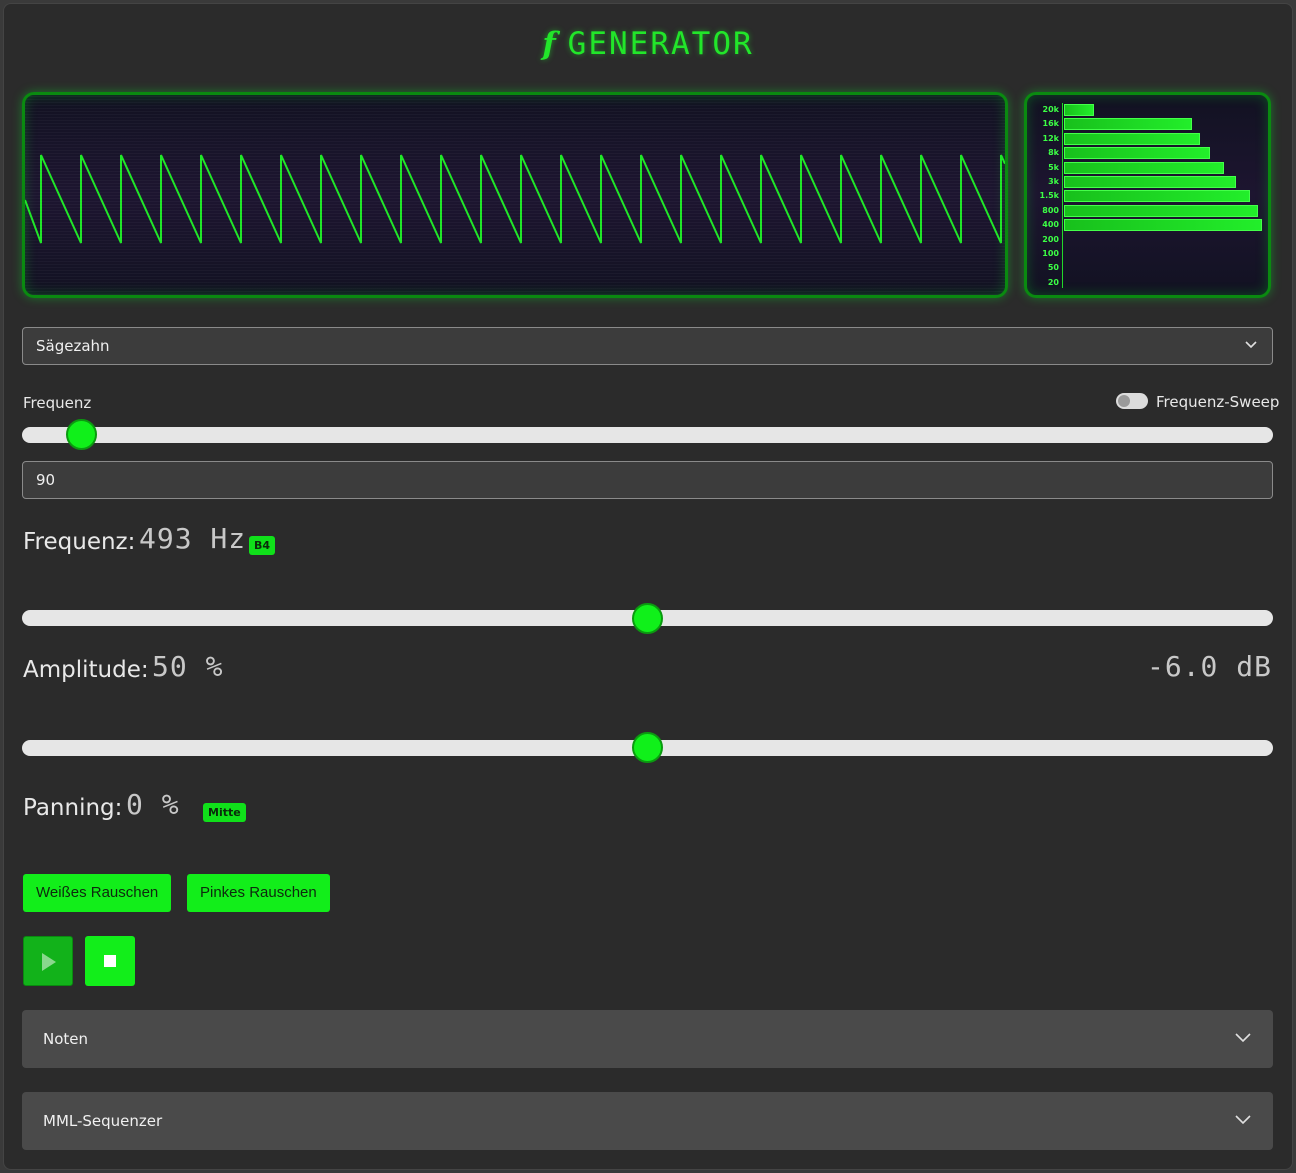  What do you see at coordinates (73, 808) in the screenshot?
I see `panning-display-label: Panning:` at bounding box center [73, 808].